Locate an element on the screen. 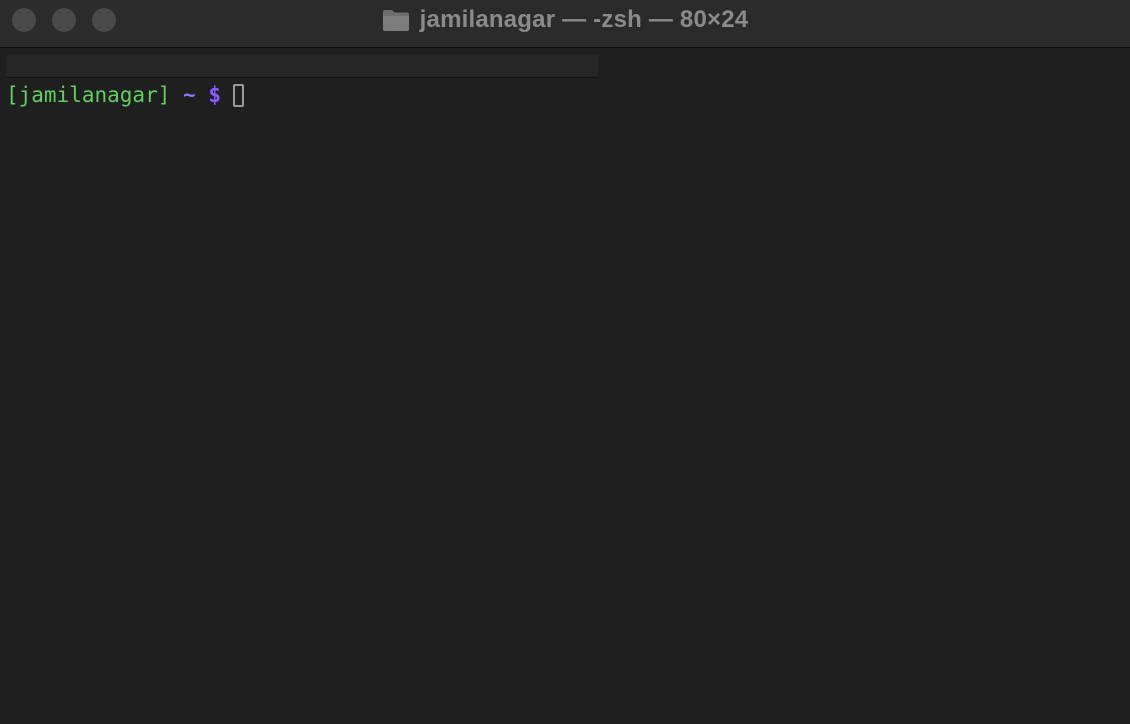 This screenshot has height=724, width=1130. text-cursor is located at coordinates (238, 95).